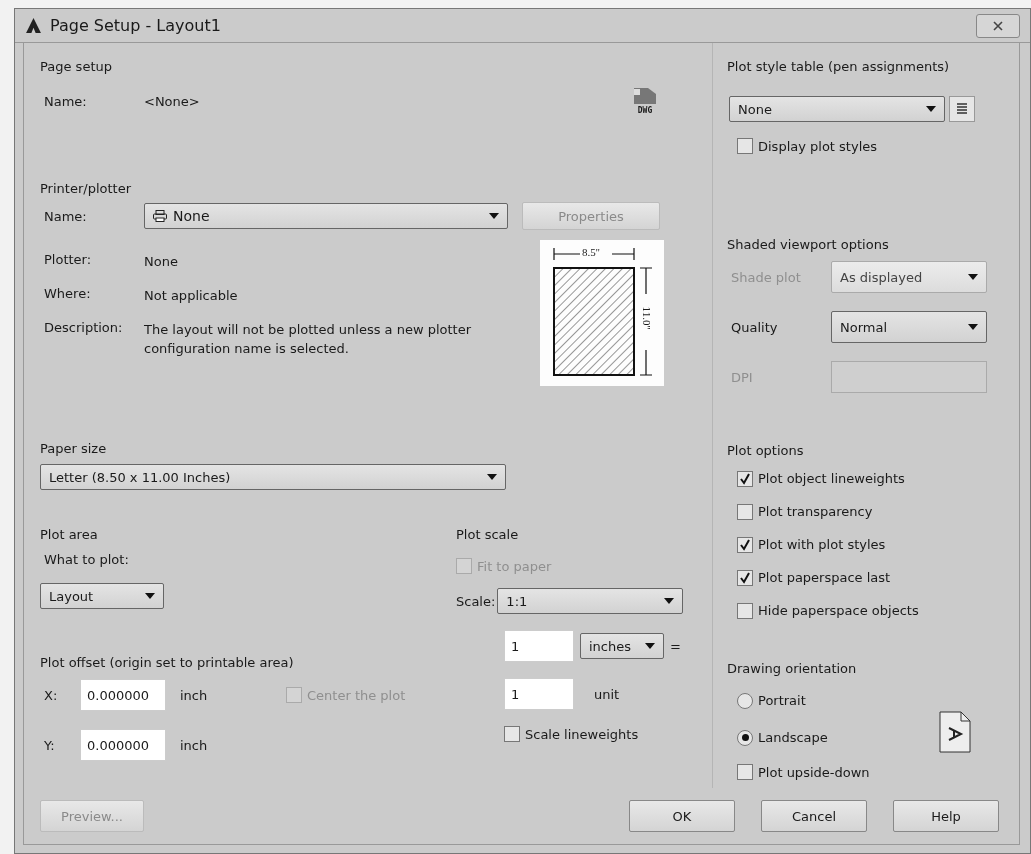  Describe the element at coordinates (837, 109) in the screenshot. I see `plot-style-dropdown: None` at that location.